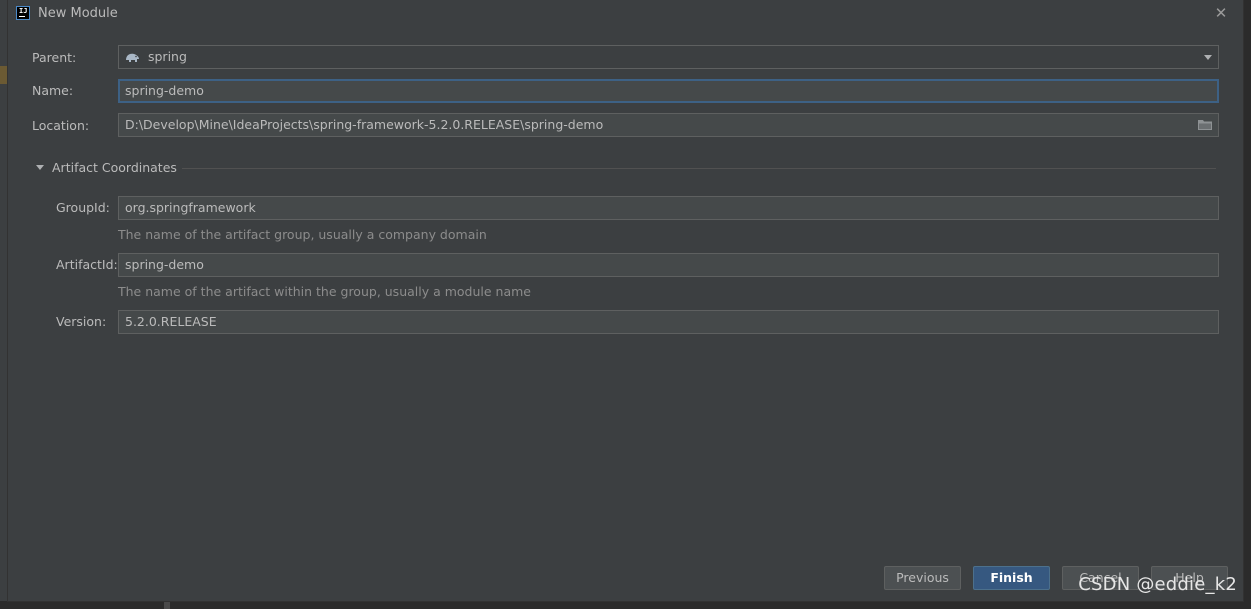 The width and height of the screenshot is (1251, 609). I want to click on name-label: Name:, so click(53, 90).